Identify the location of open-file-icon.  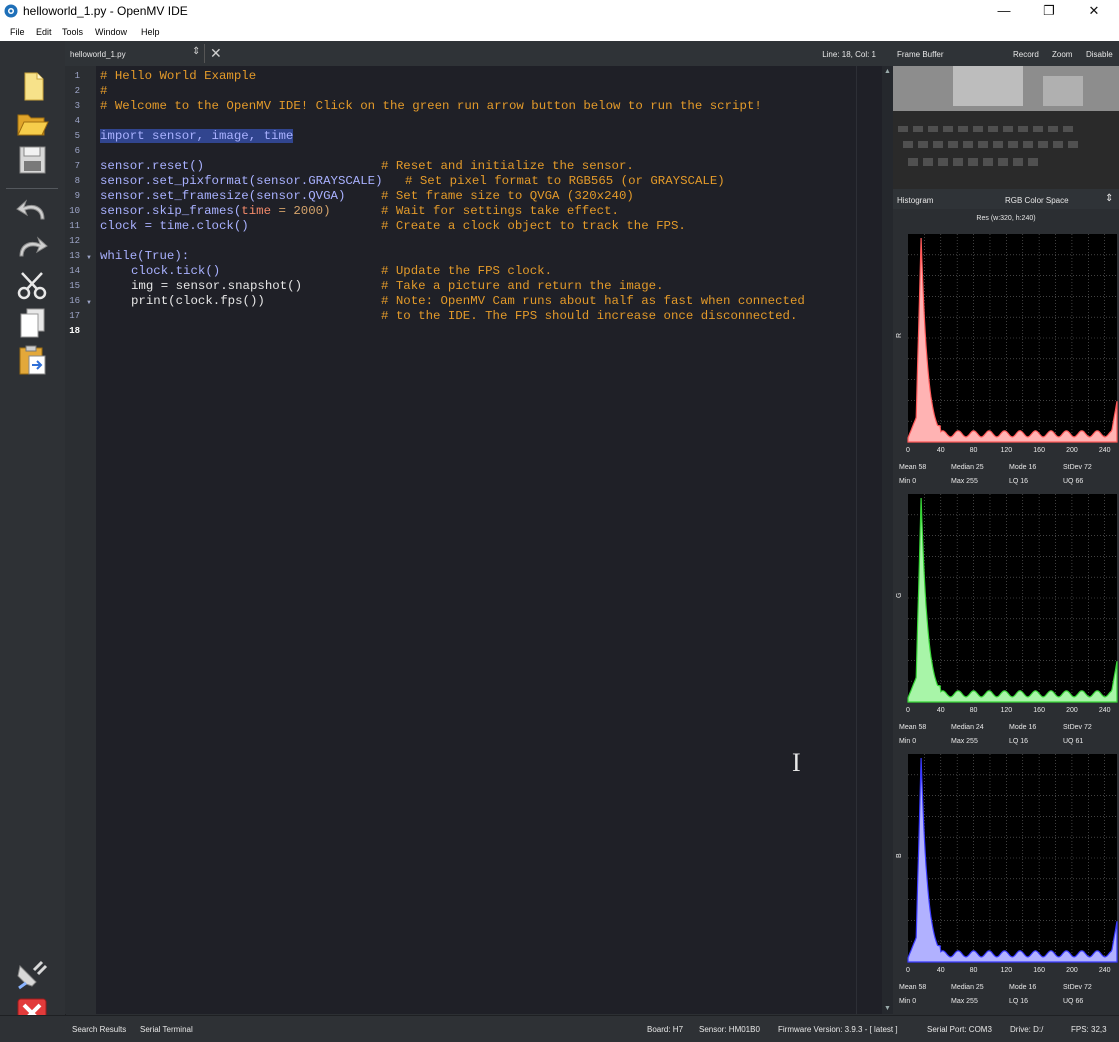
(32, 123).